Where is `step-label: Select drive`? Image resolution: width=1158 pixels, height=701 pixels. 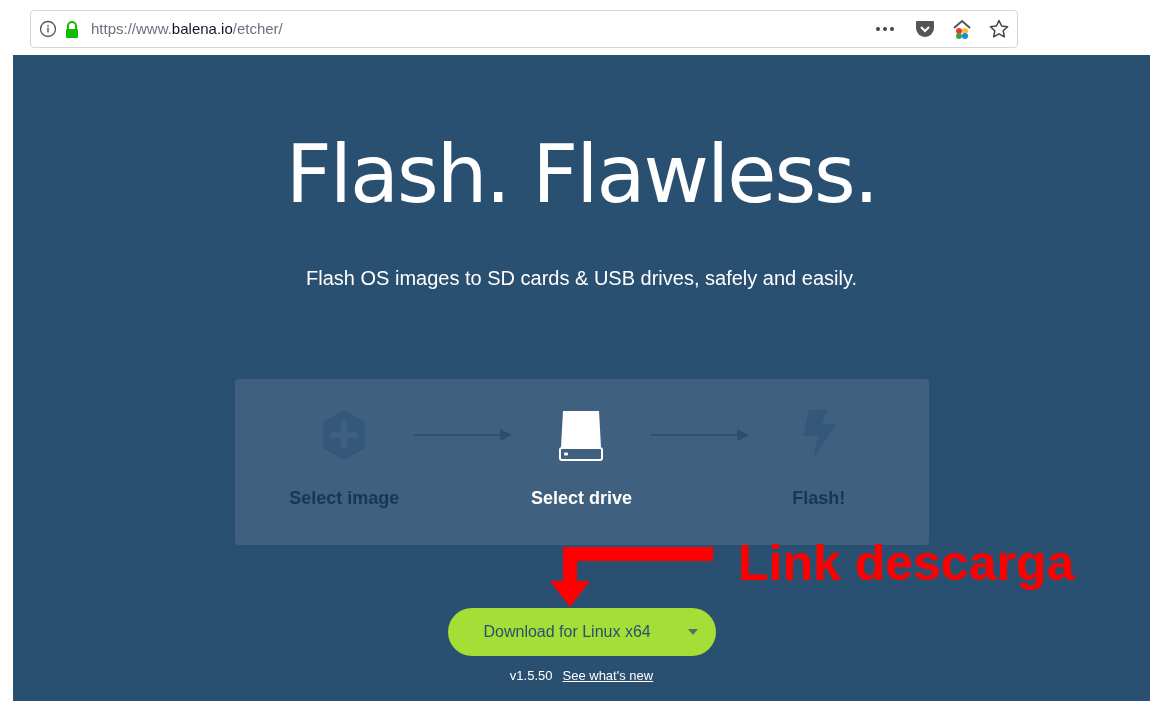 step-label: Select drive is located at coordinates (581, 498).